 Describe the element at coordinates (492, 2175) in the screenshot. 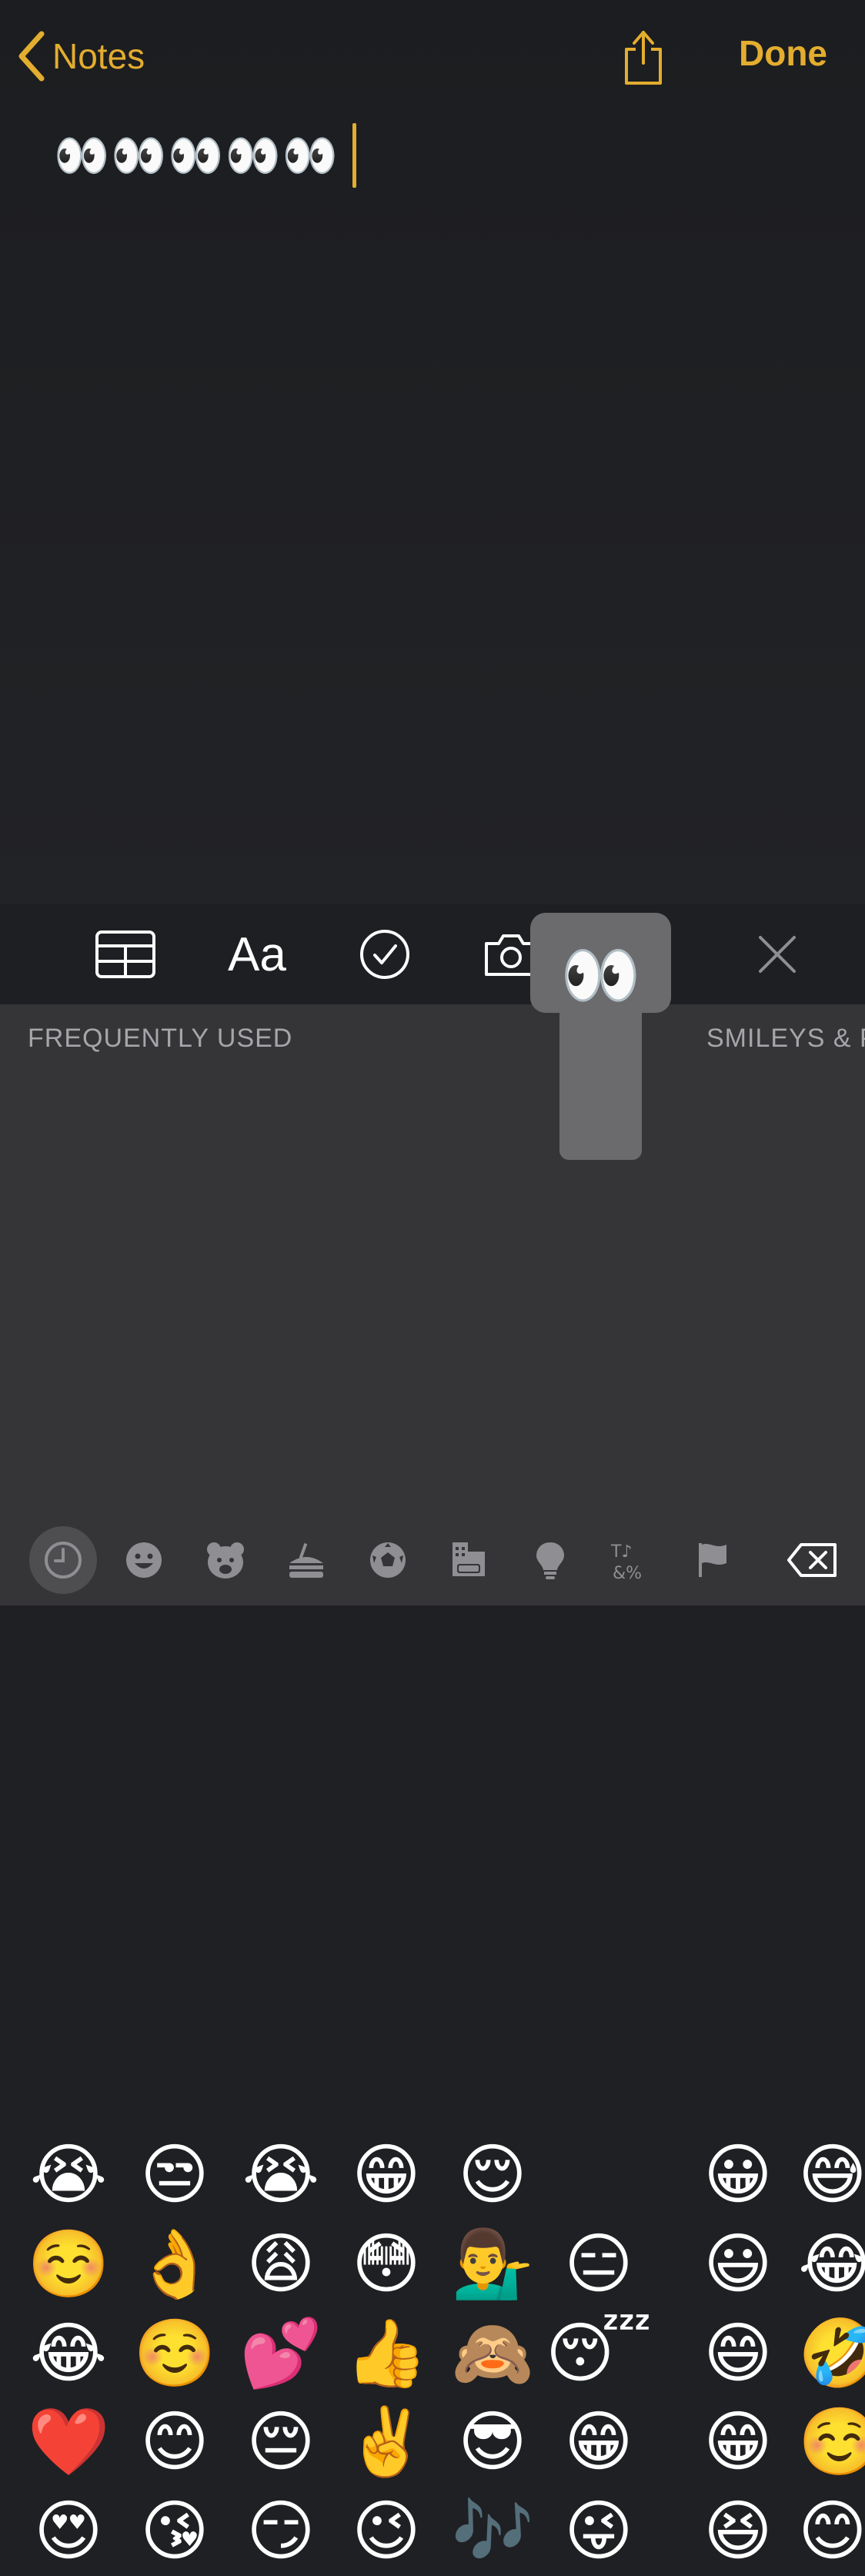

I see `emoji-key: 😌` at that location.